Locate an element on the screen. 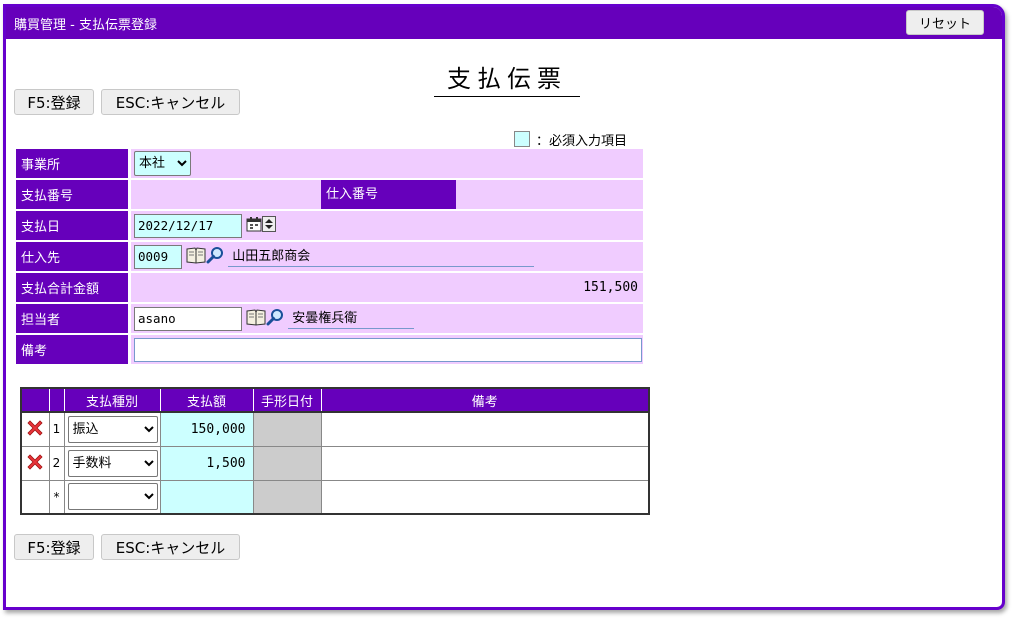 This screenshot has width=1022, height=622. payment-type-select: 振込 is located at coordinates (112, 429).